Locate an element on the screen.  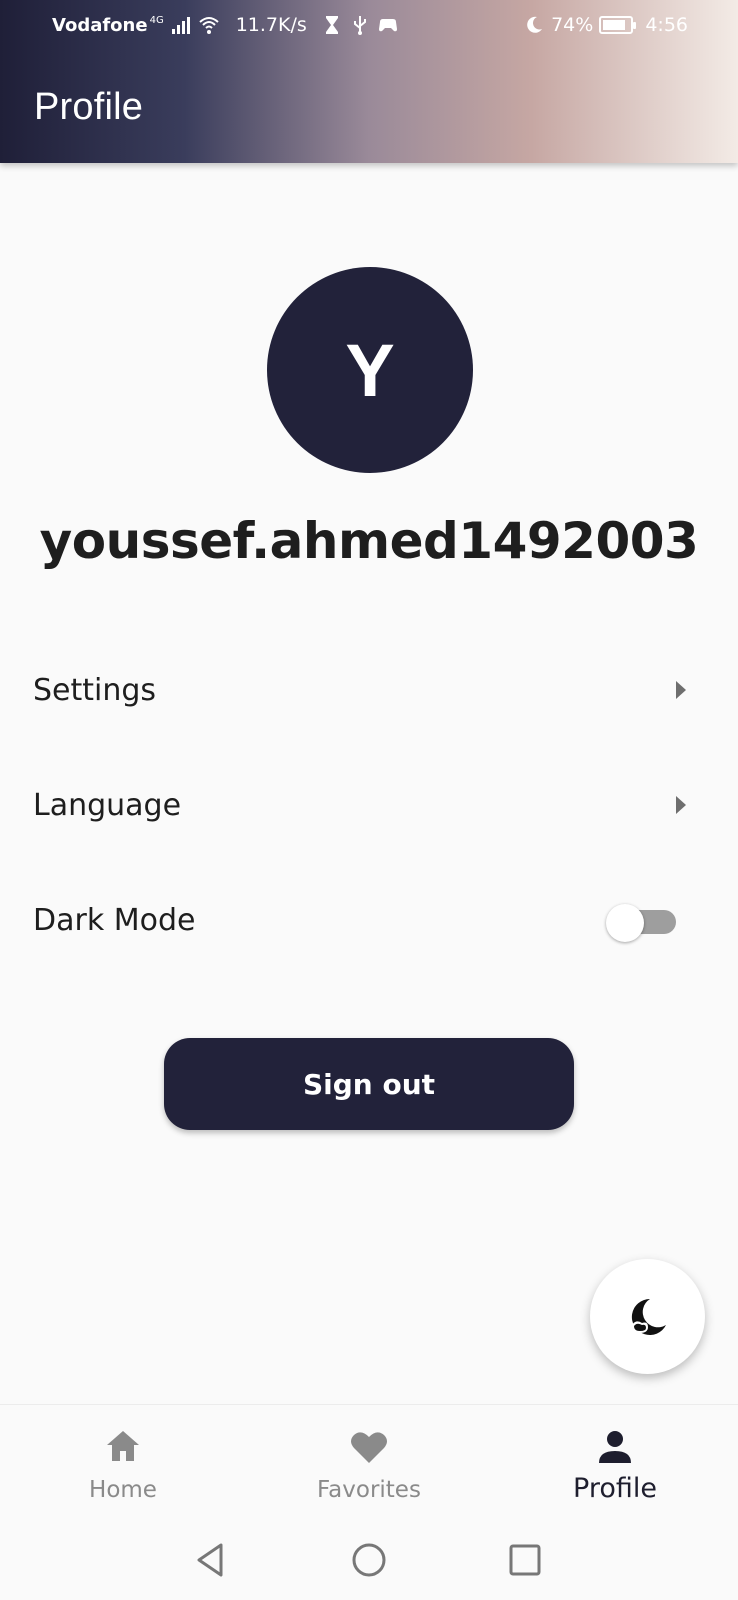
system-navigation-bar is located at coordinates (369, 1562).